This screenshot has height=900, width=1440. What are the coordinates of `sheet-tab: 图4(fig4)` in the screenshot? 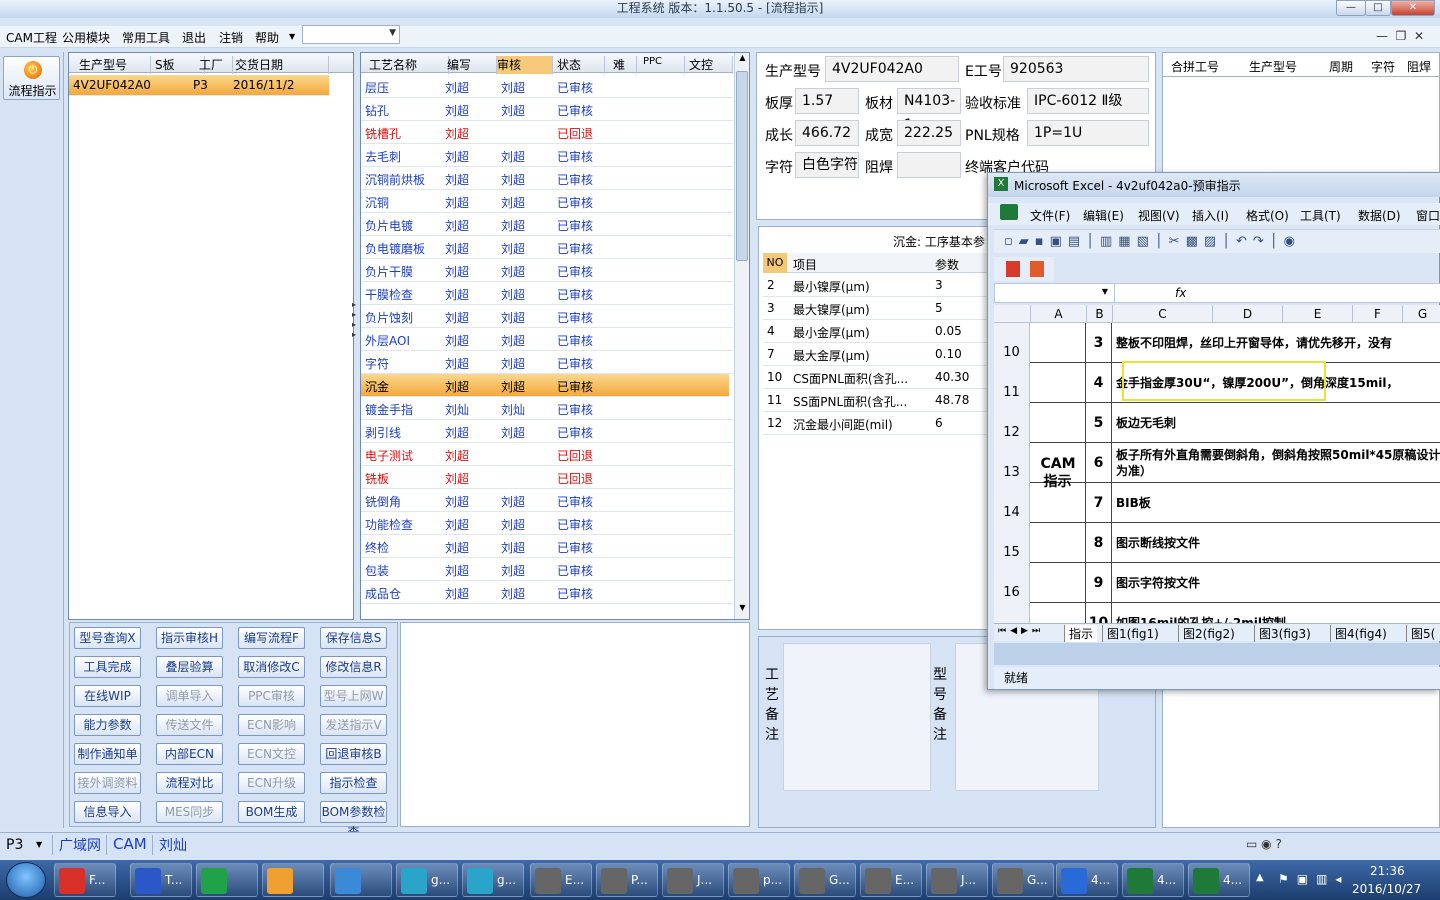 It's located at (1360, 633).